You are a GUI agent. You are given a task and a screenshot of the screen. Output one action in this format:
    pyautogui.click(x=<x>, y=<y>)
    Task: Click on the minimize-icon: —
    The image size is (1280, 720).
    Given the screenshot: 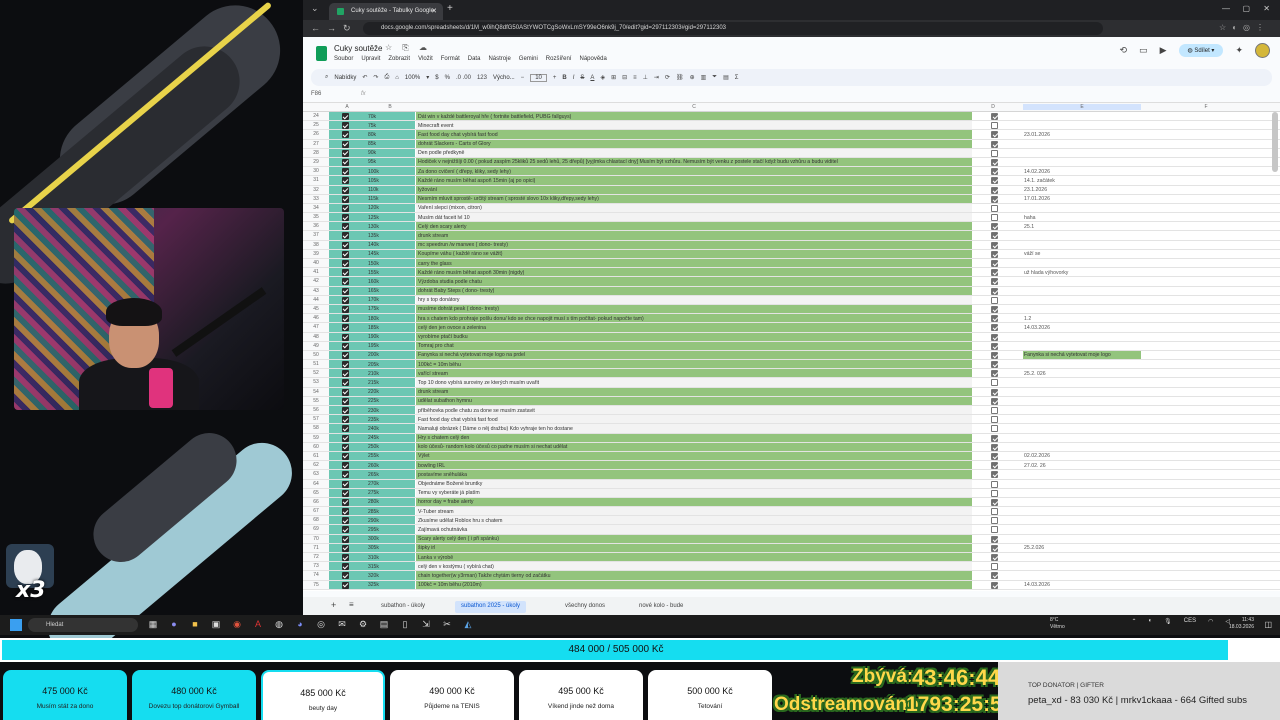 What is the action you would take?
    pyautogui.click(x=1226, y=8)
    